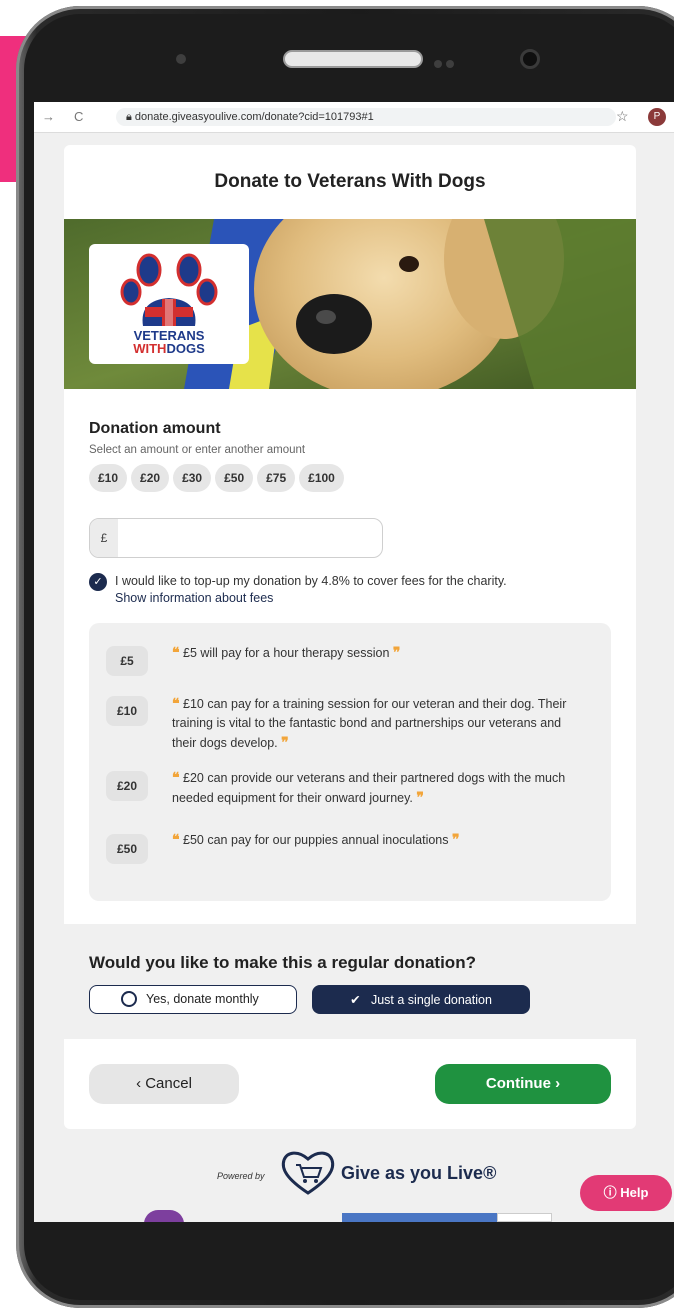 The image size is (674, 1312). What do you see at coordinates (194, 598) in the screenshot?
I see `show-fees-link: Show information about fees` at bounding box center [194, 598].